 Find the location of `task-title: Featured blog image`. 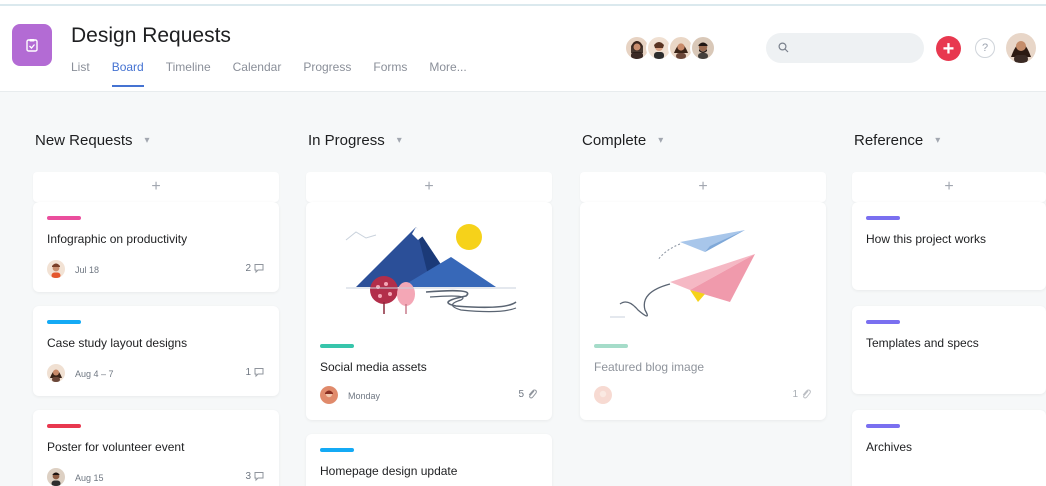

task-title: Featured blog image is located at coordinates (649, 367).